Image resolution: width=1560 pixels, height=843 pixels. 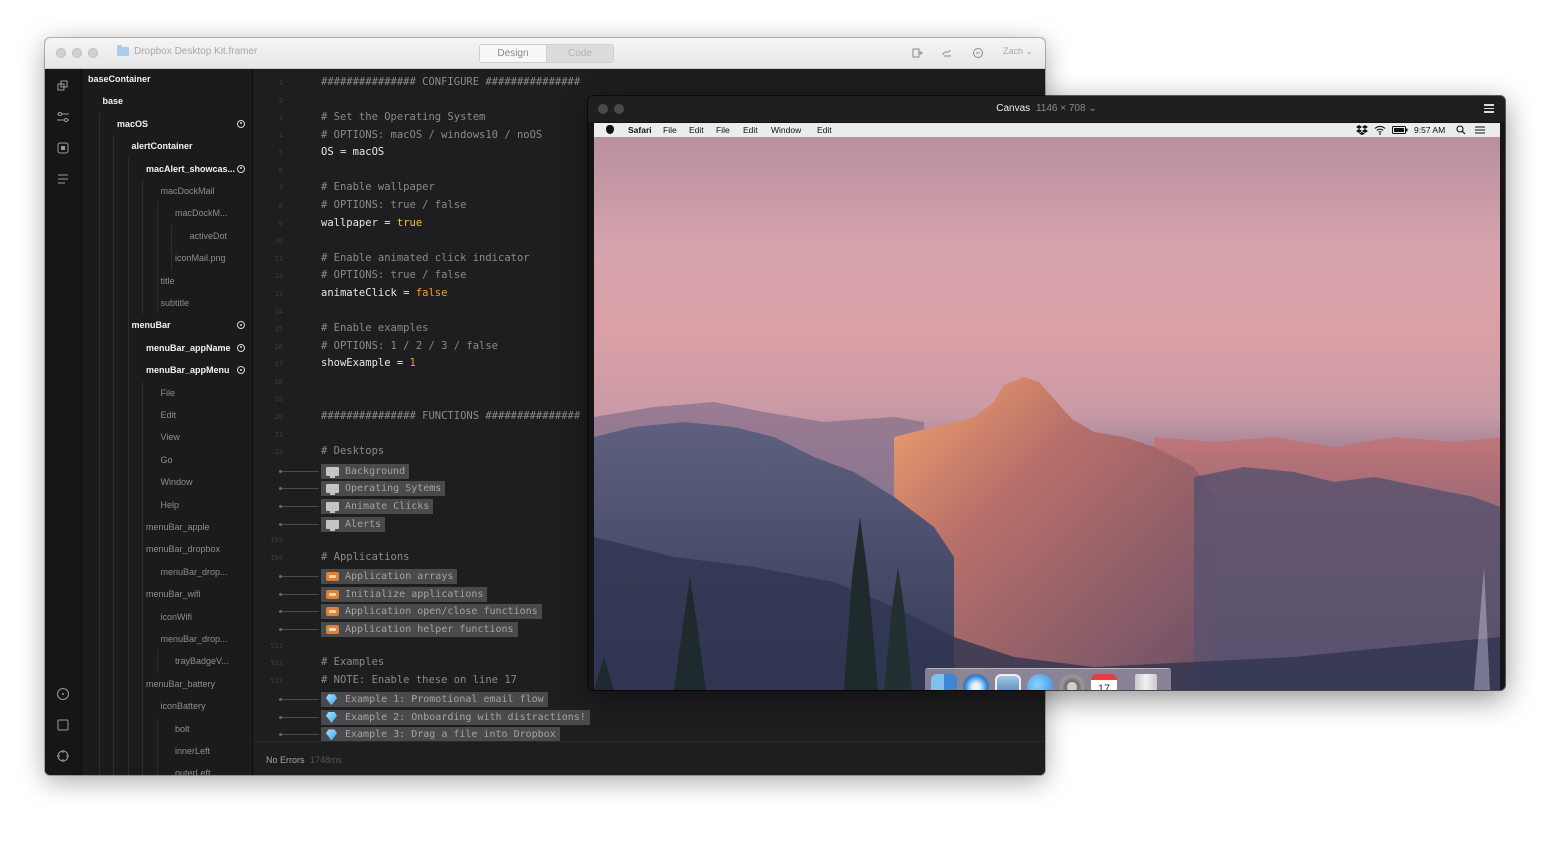 I want to click on canvas-title: Canvas 1146 × 708 ⌄, so click(x=1046, y=108).